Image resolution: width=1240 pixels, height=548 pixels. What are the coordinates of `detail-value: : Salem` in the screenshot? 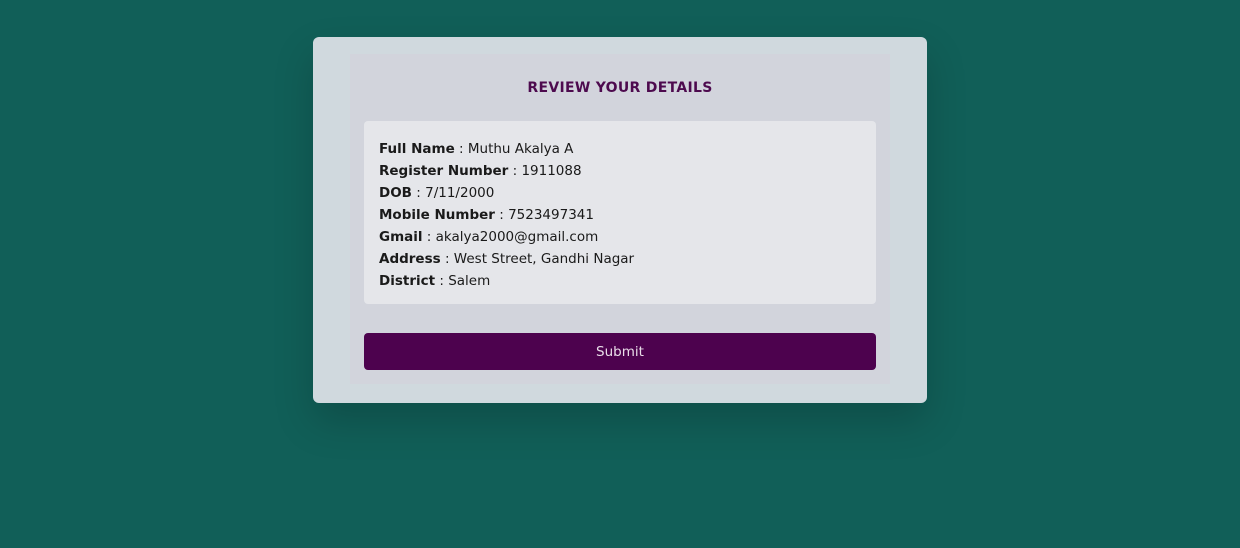 It's located at (463, 281).